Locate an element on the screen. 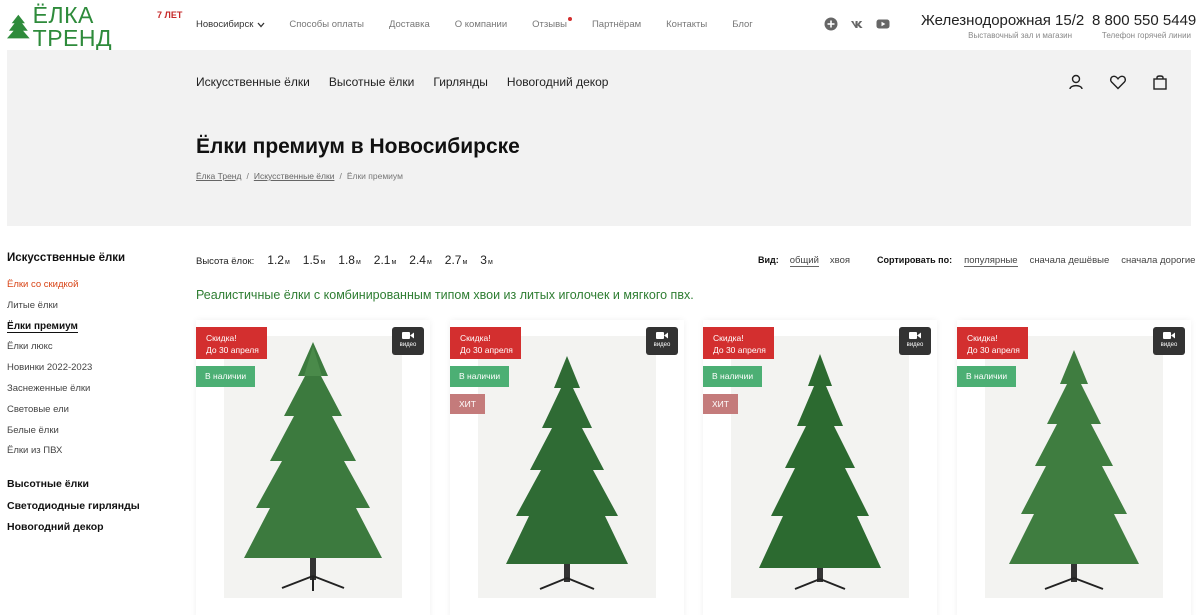  height-option: 1.8м is located at coordinates (349, 260).